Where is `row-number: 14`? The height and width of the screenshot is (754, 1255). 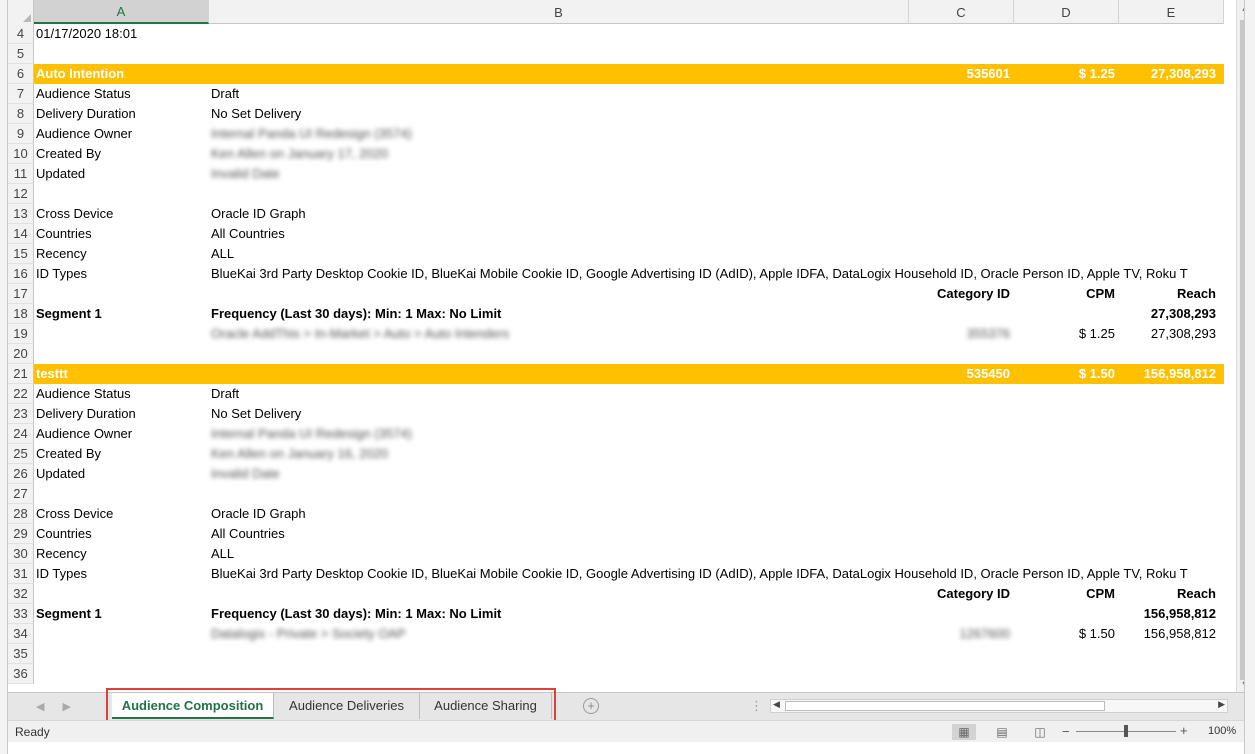
row-number: 14 is located at coordinates (21, 234).